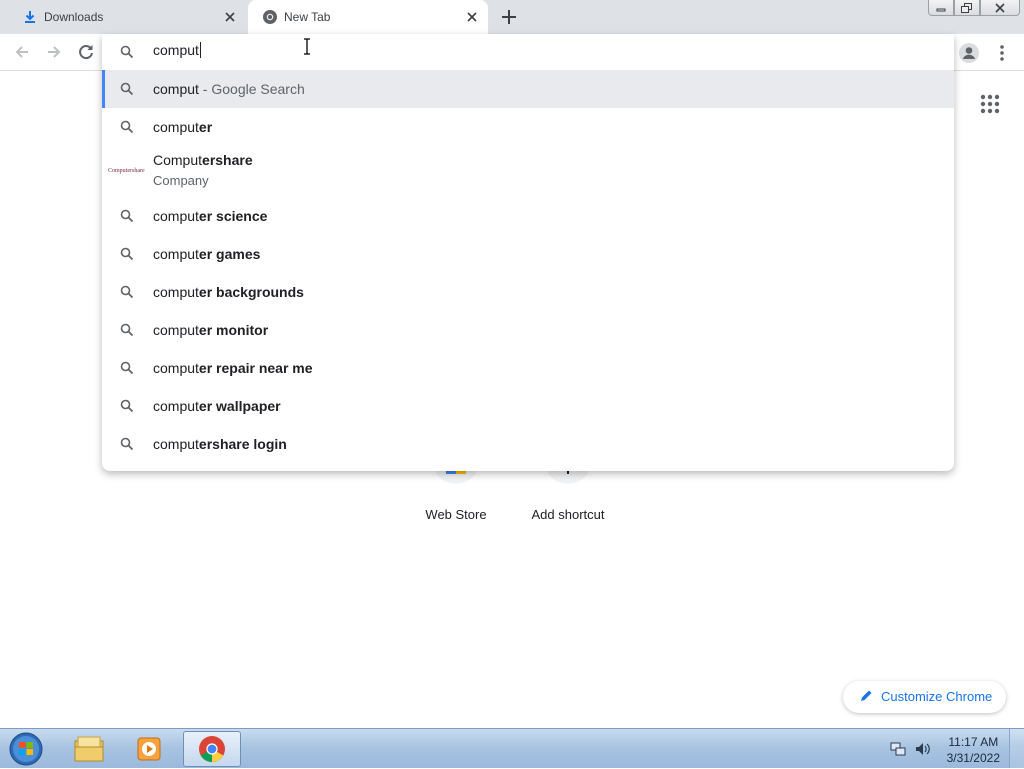  I want to click on suggestion-text: computer repair near me, so click(233, 368).